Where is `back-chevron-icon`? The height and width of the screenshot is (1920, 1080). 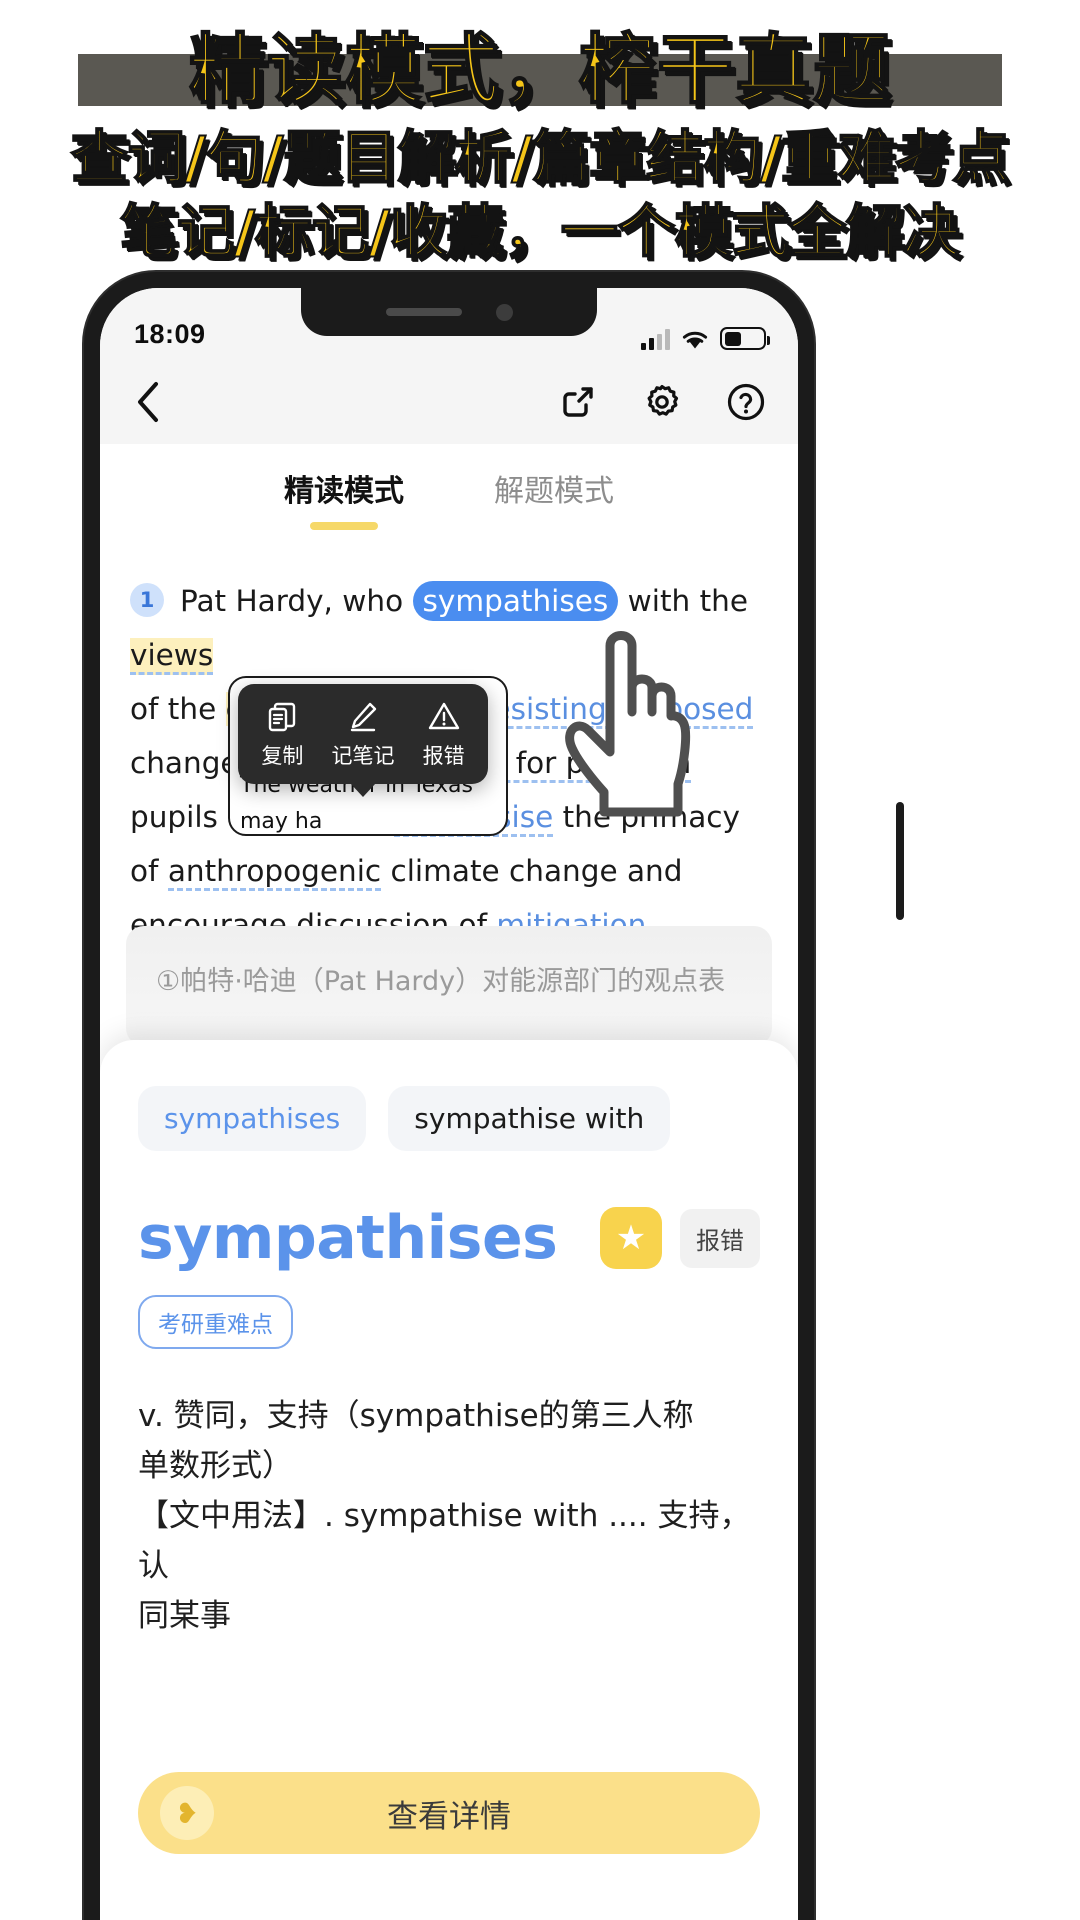
back-chevron-icon is located at coordinates (148, 402).